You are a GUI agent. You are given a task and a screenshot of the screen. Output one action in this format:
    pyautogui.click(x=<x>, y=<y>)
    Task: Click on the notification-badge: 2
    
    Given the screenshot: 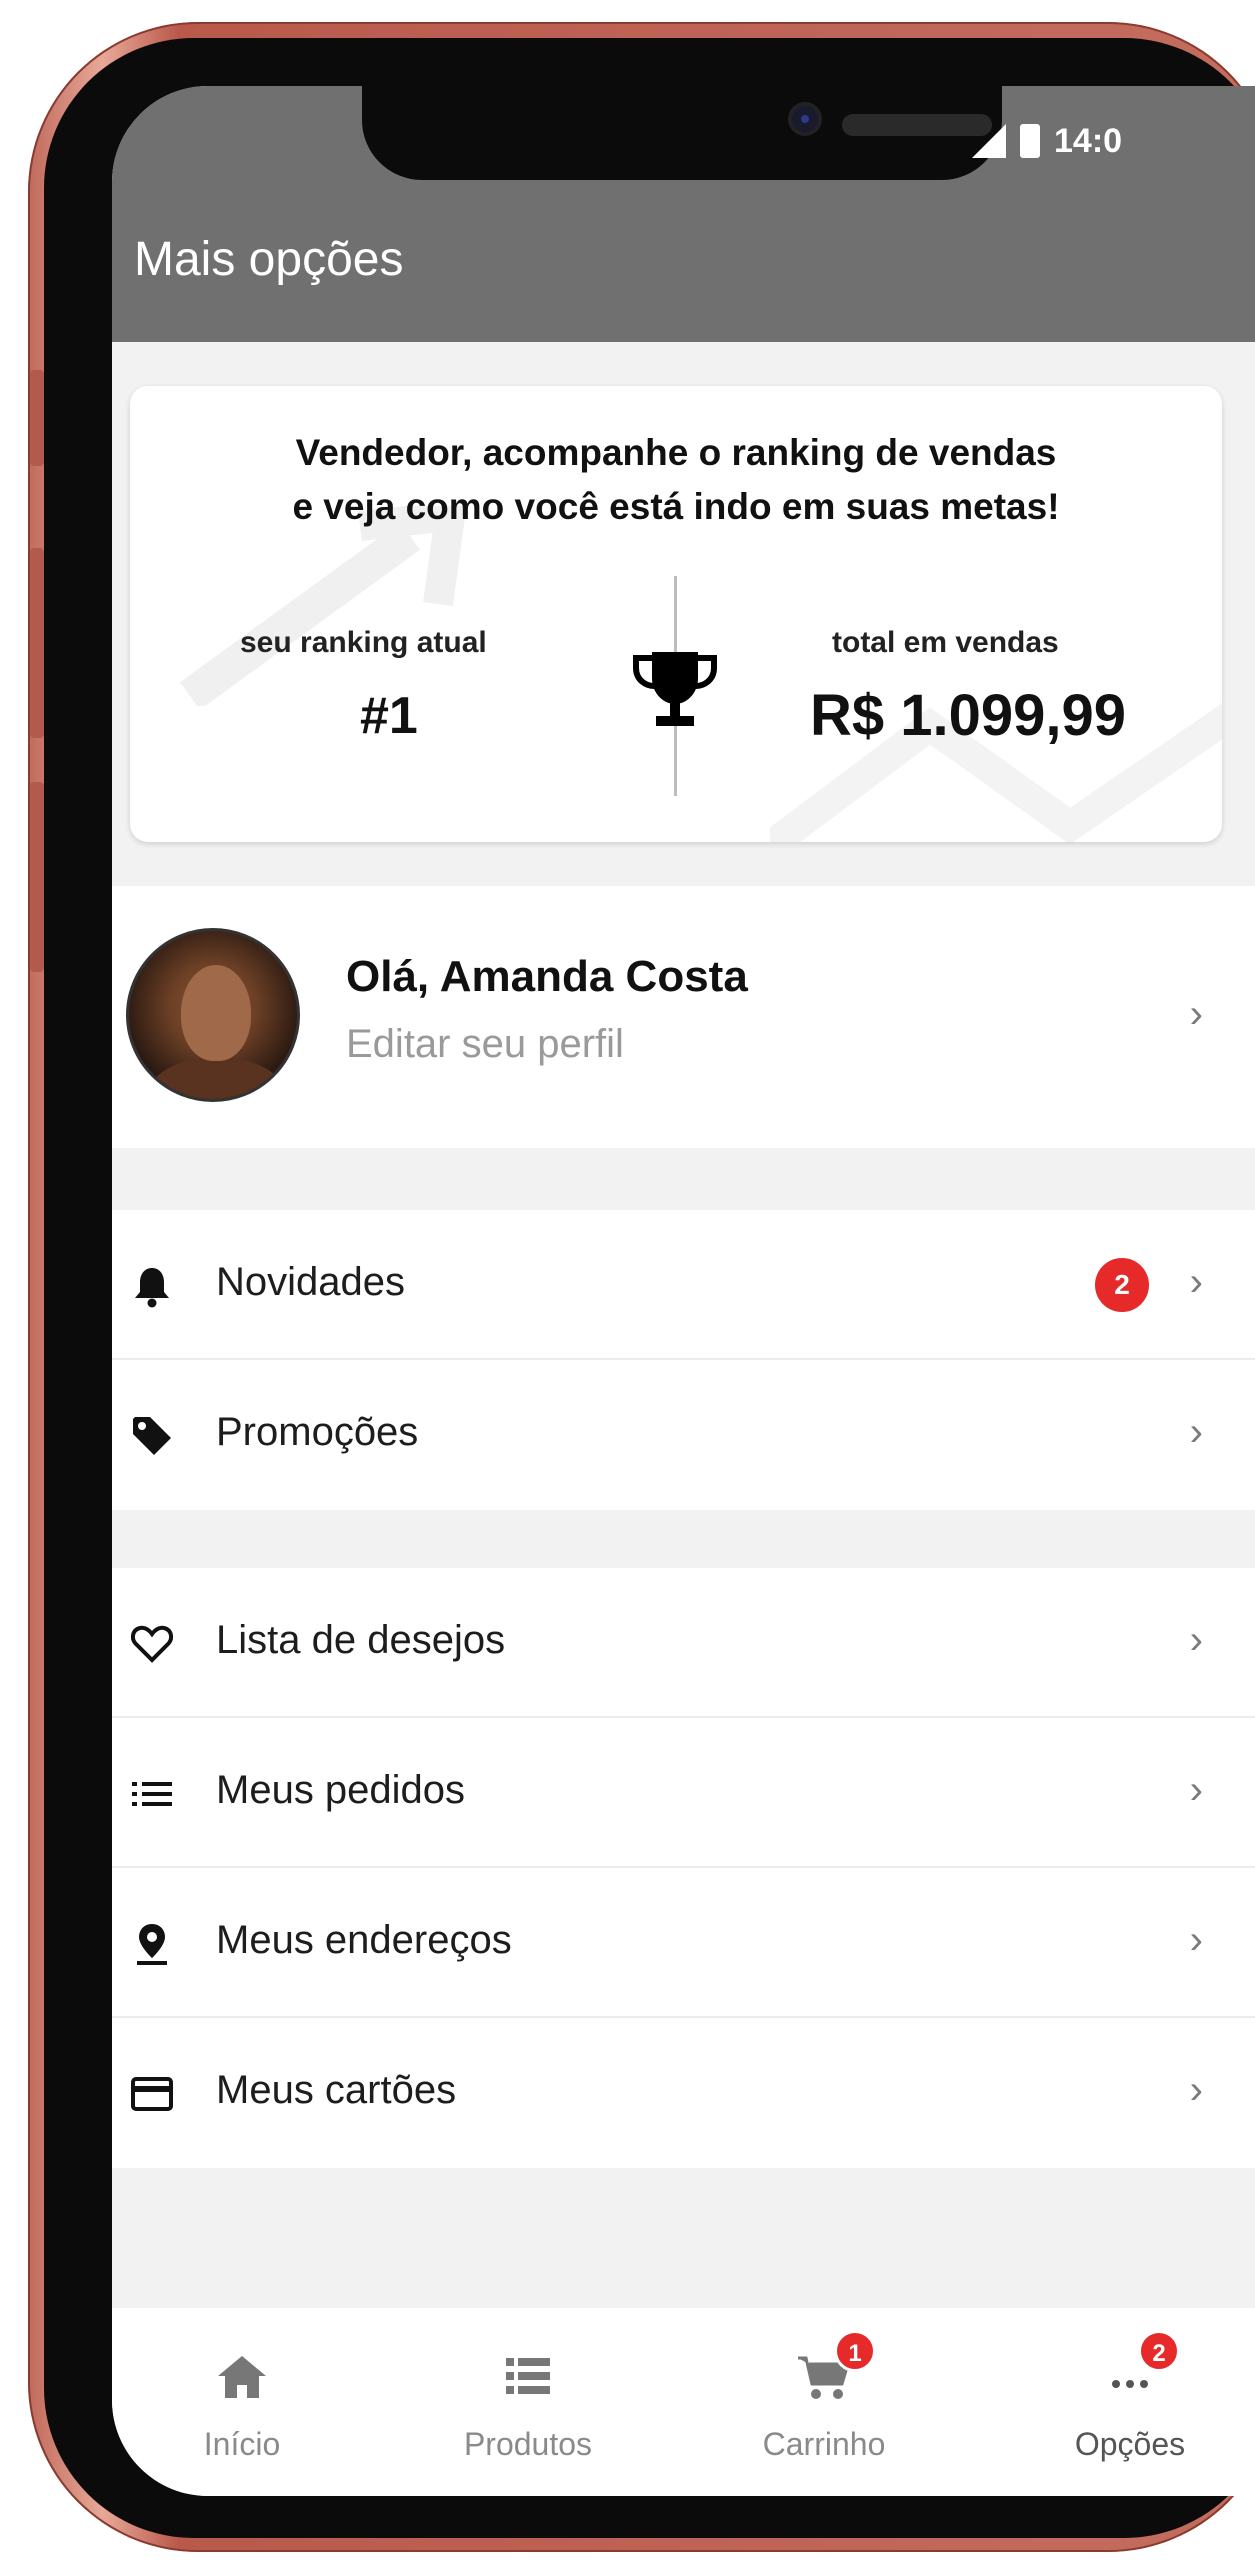 What is the action you would take?
    pyautogui.click(x=1122, y=1285)
    